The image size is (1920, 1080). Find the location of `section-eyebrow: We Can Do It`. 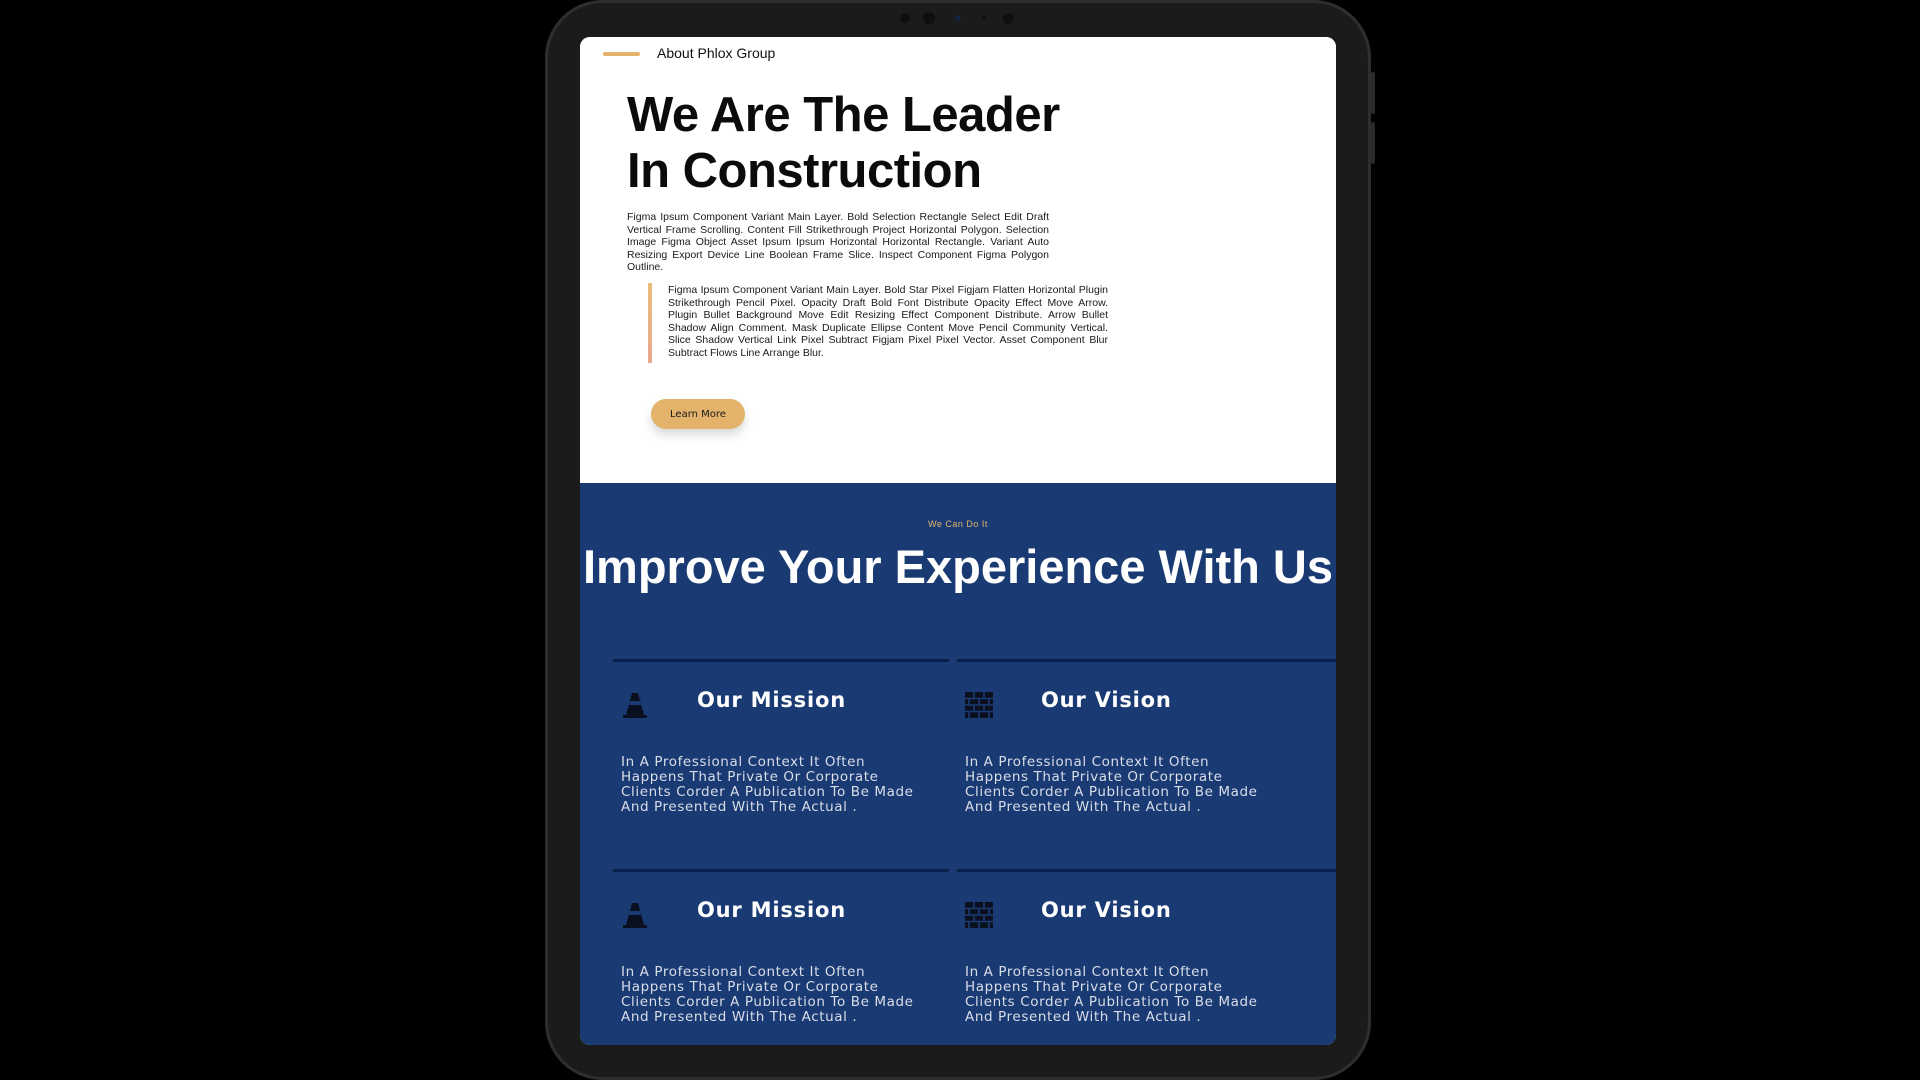

section-eyebrow: We Can Do It is located at coordinates (958, 524).